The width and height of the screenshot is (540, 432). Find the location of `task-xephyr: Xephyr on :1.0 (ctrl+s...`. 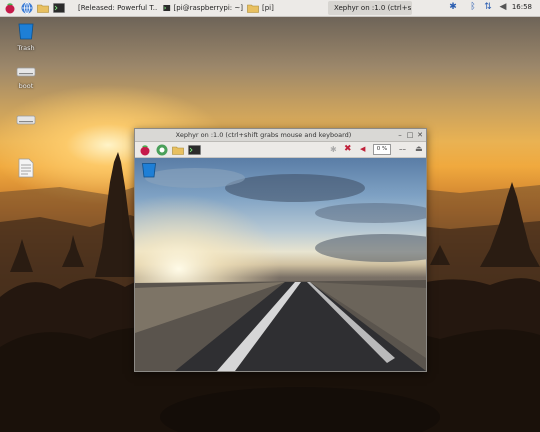

task-xephyr: Xephyr on :1.0 (ctrl+s... is located at coordinates (370, 8).